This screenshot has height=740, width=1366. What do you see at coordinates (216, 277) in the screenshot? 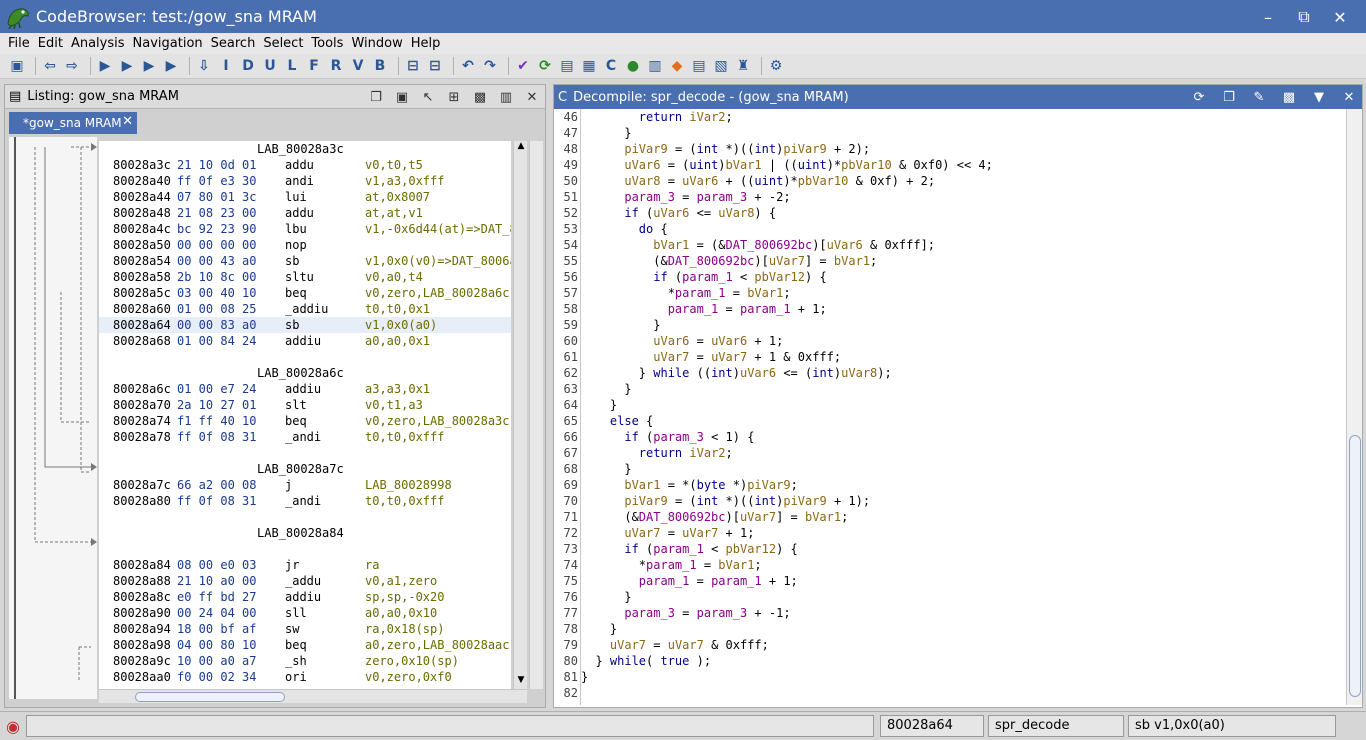
I see `instruction-bytes: 2b 10 8c 00` at bounding box center [216, 277].